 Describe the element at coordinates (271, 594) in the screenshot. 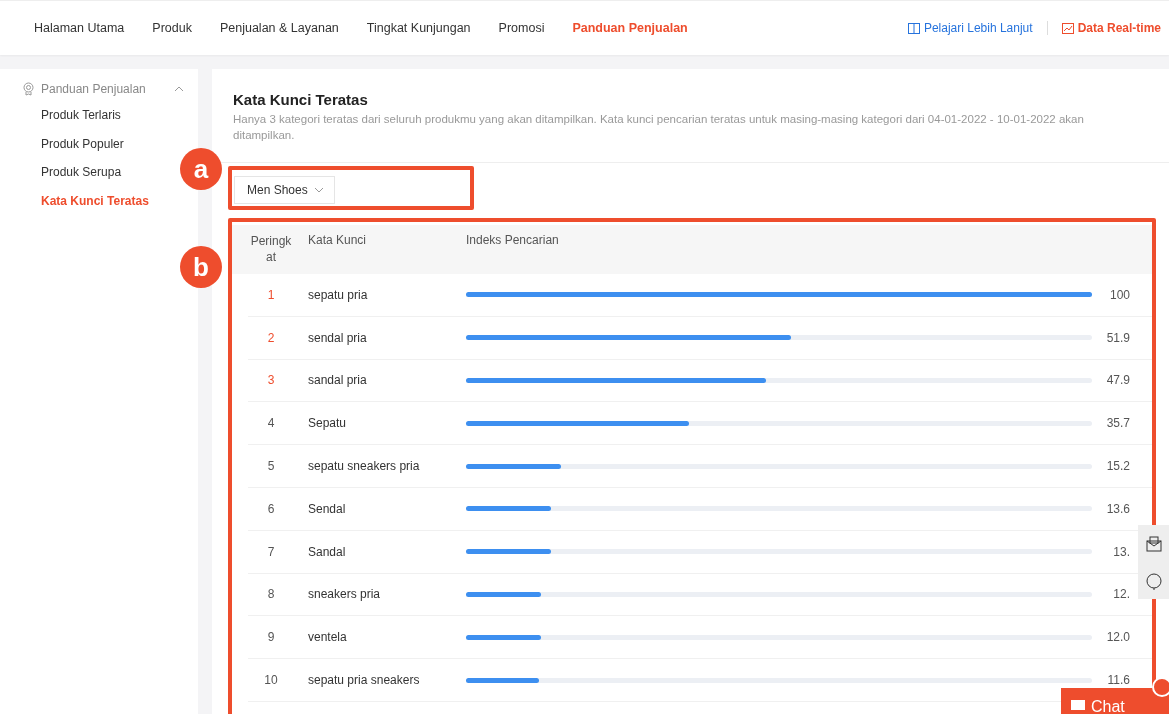

I see `rank-cell-text: 8` at that location.